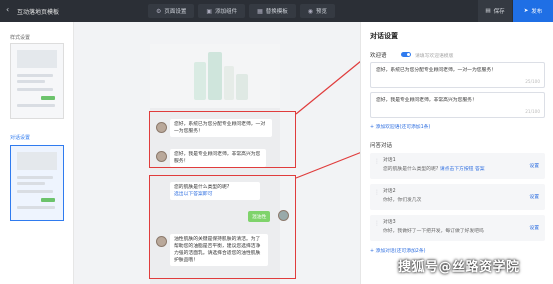 Image resolution: width=553 pixels, height=284 pixels. I want to click on welcome-toggle, so click(406, 54).